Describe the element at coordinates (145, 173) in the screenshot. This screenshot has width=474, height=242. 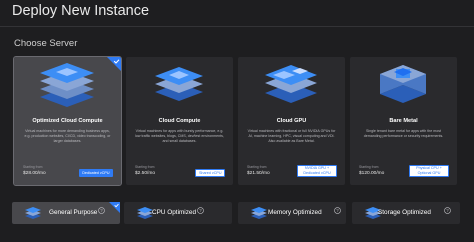
I see `price-value: $2.50/mo` at that location.